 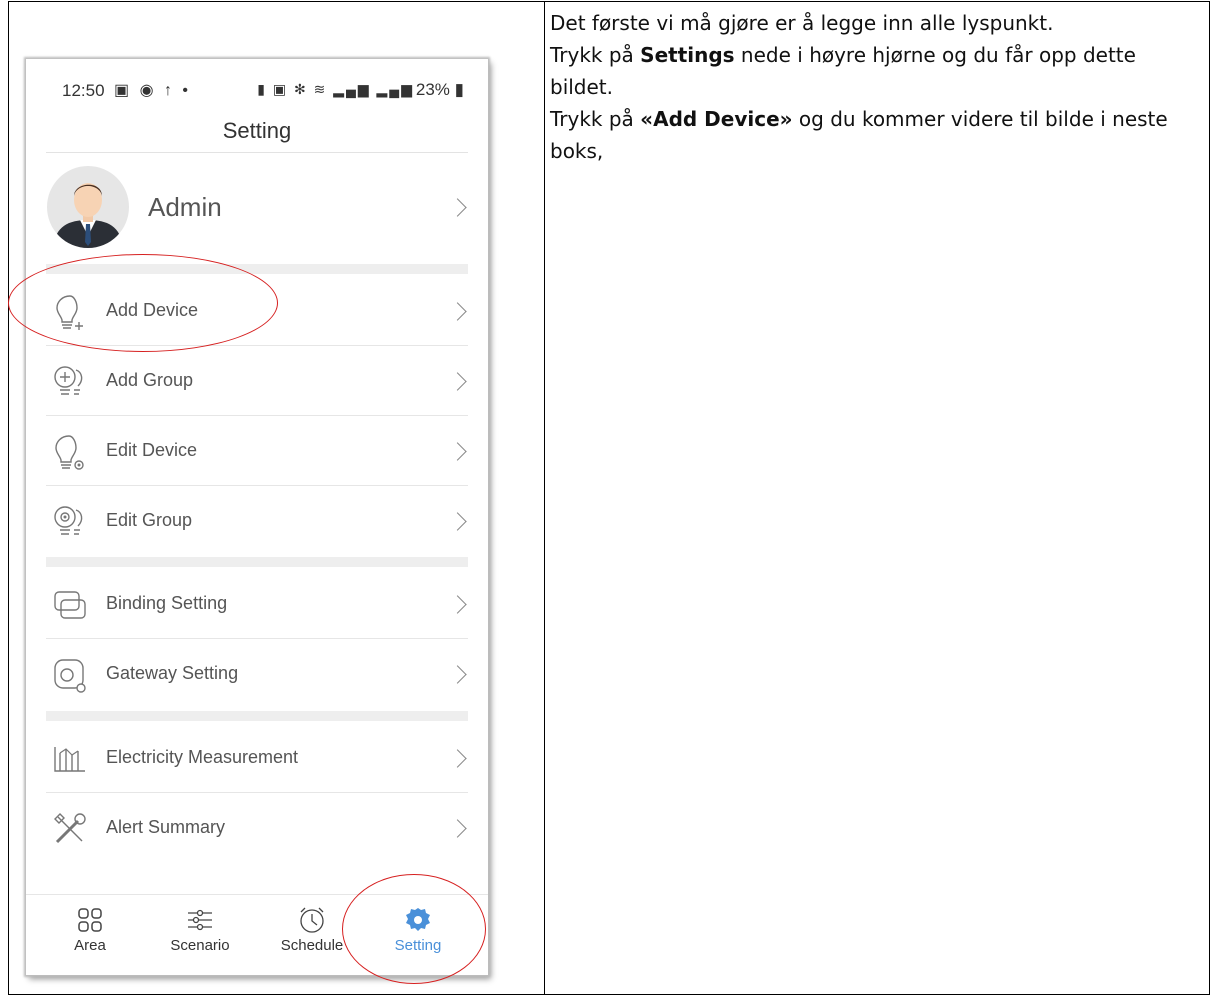 I want to click on status-bar: 12:50 ▣ ◉ ↑ • ▮ ▣ ✻ ≋ ▂▄▆ ▂▄▆ 23% ▮, so click(x=257, y=88).